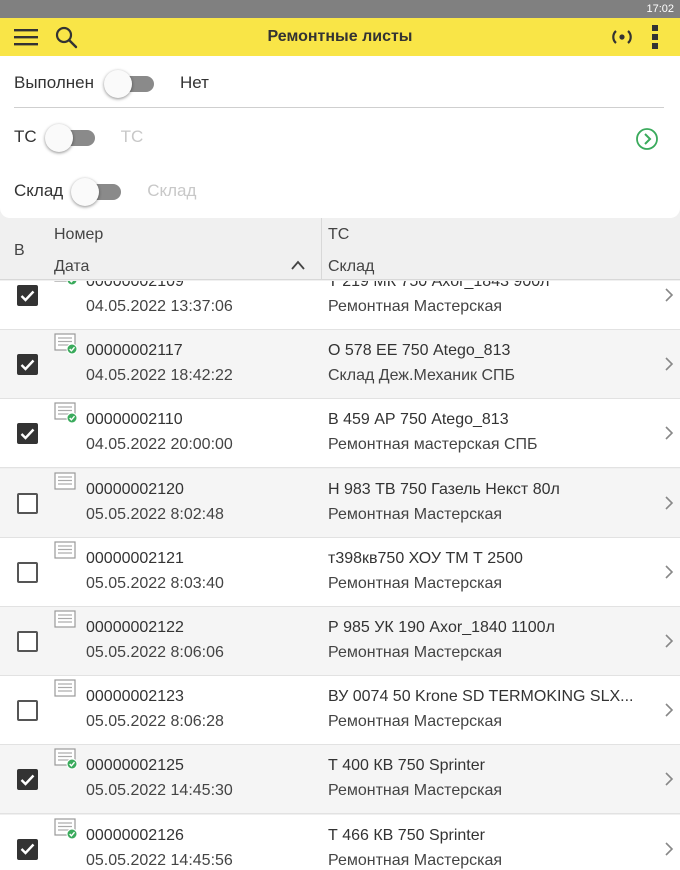 This screenshot has width=680, height=870. I want to click on sort-up-icon, so click(298, 267).